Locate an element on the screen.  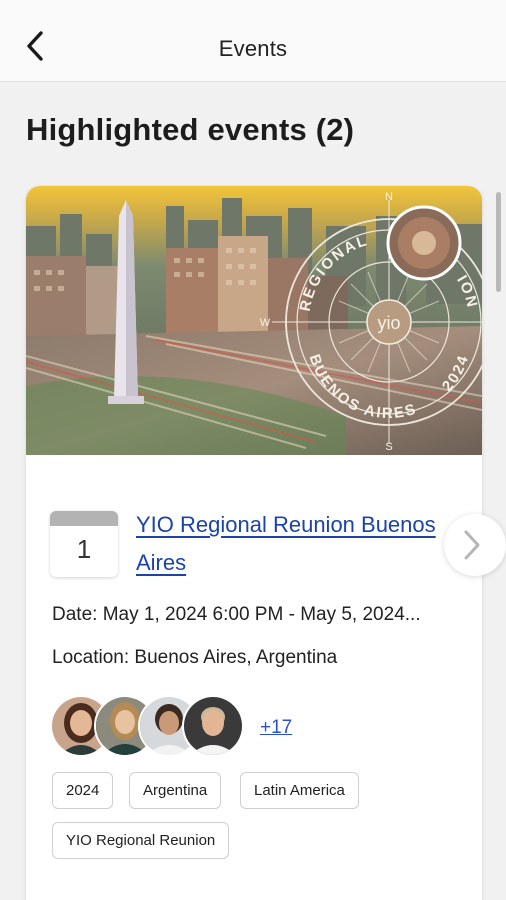
svg-text: S is located at coordinates (388, 447).